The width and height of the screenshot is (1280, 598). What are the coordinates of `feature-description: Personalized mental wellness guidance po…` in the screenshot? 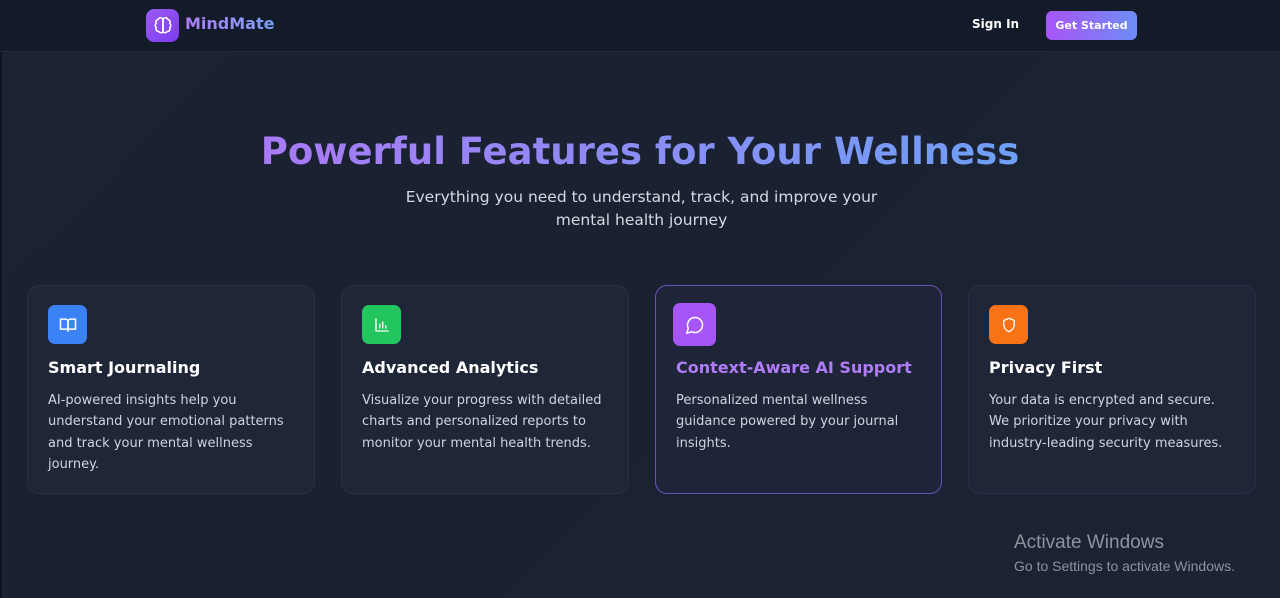 It's located at (787, 422).